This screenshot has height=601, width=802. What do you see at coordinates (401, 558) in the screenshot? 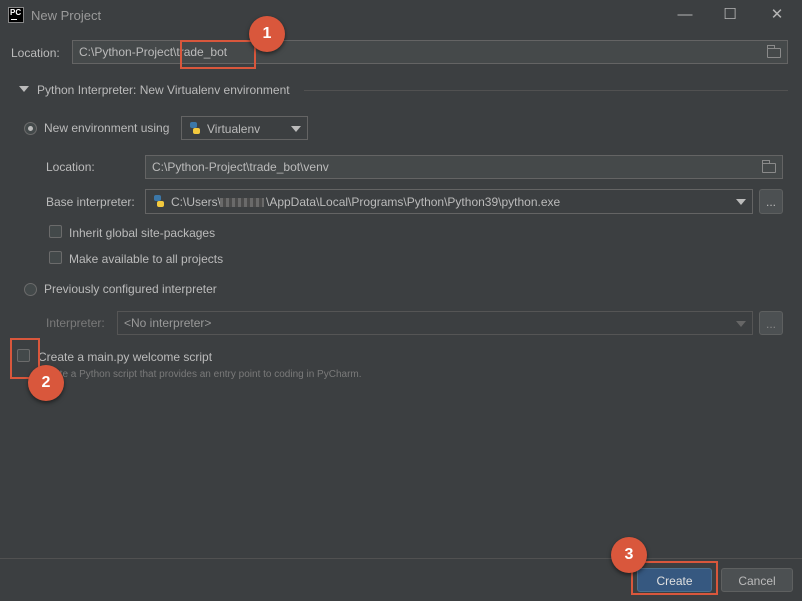
I see `footer-divider` at bounding box center [401, 558].